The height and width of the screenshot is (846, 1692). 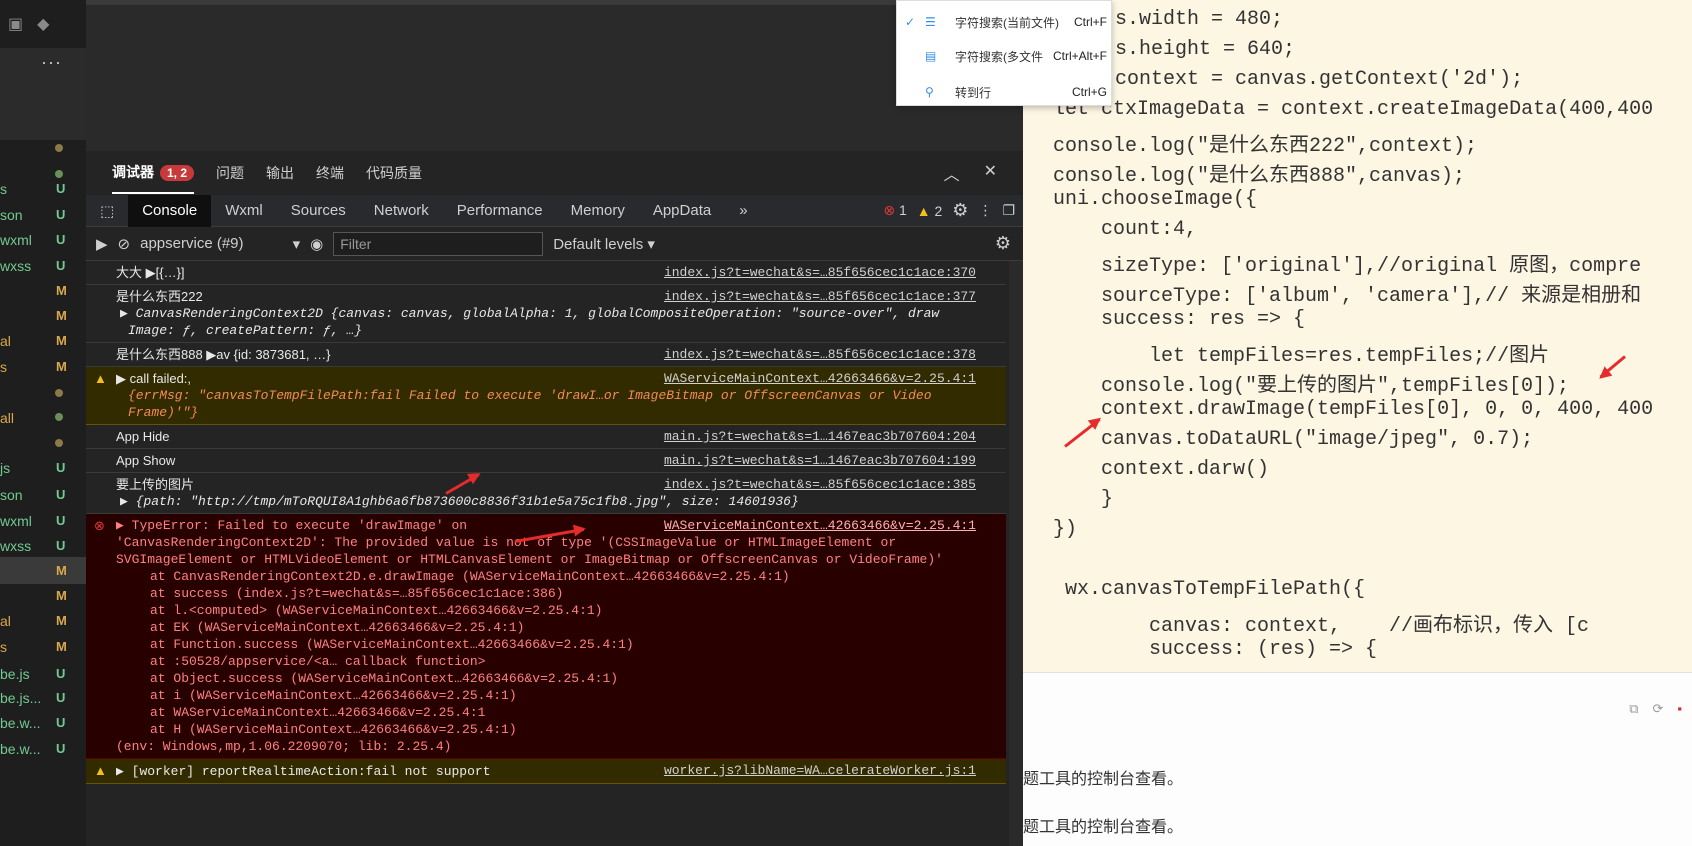 What do you see at coordinates (316, 244) in the screenshot?
I see `eye-icon: ◉` at bounding box center [316, 244].